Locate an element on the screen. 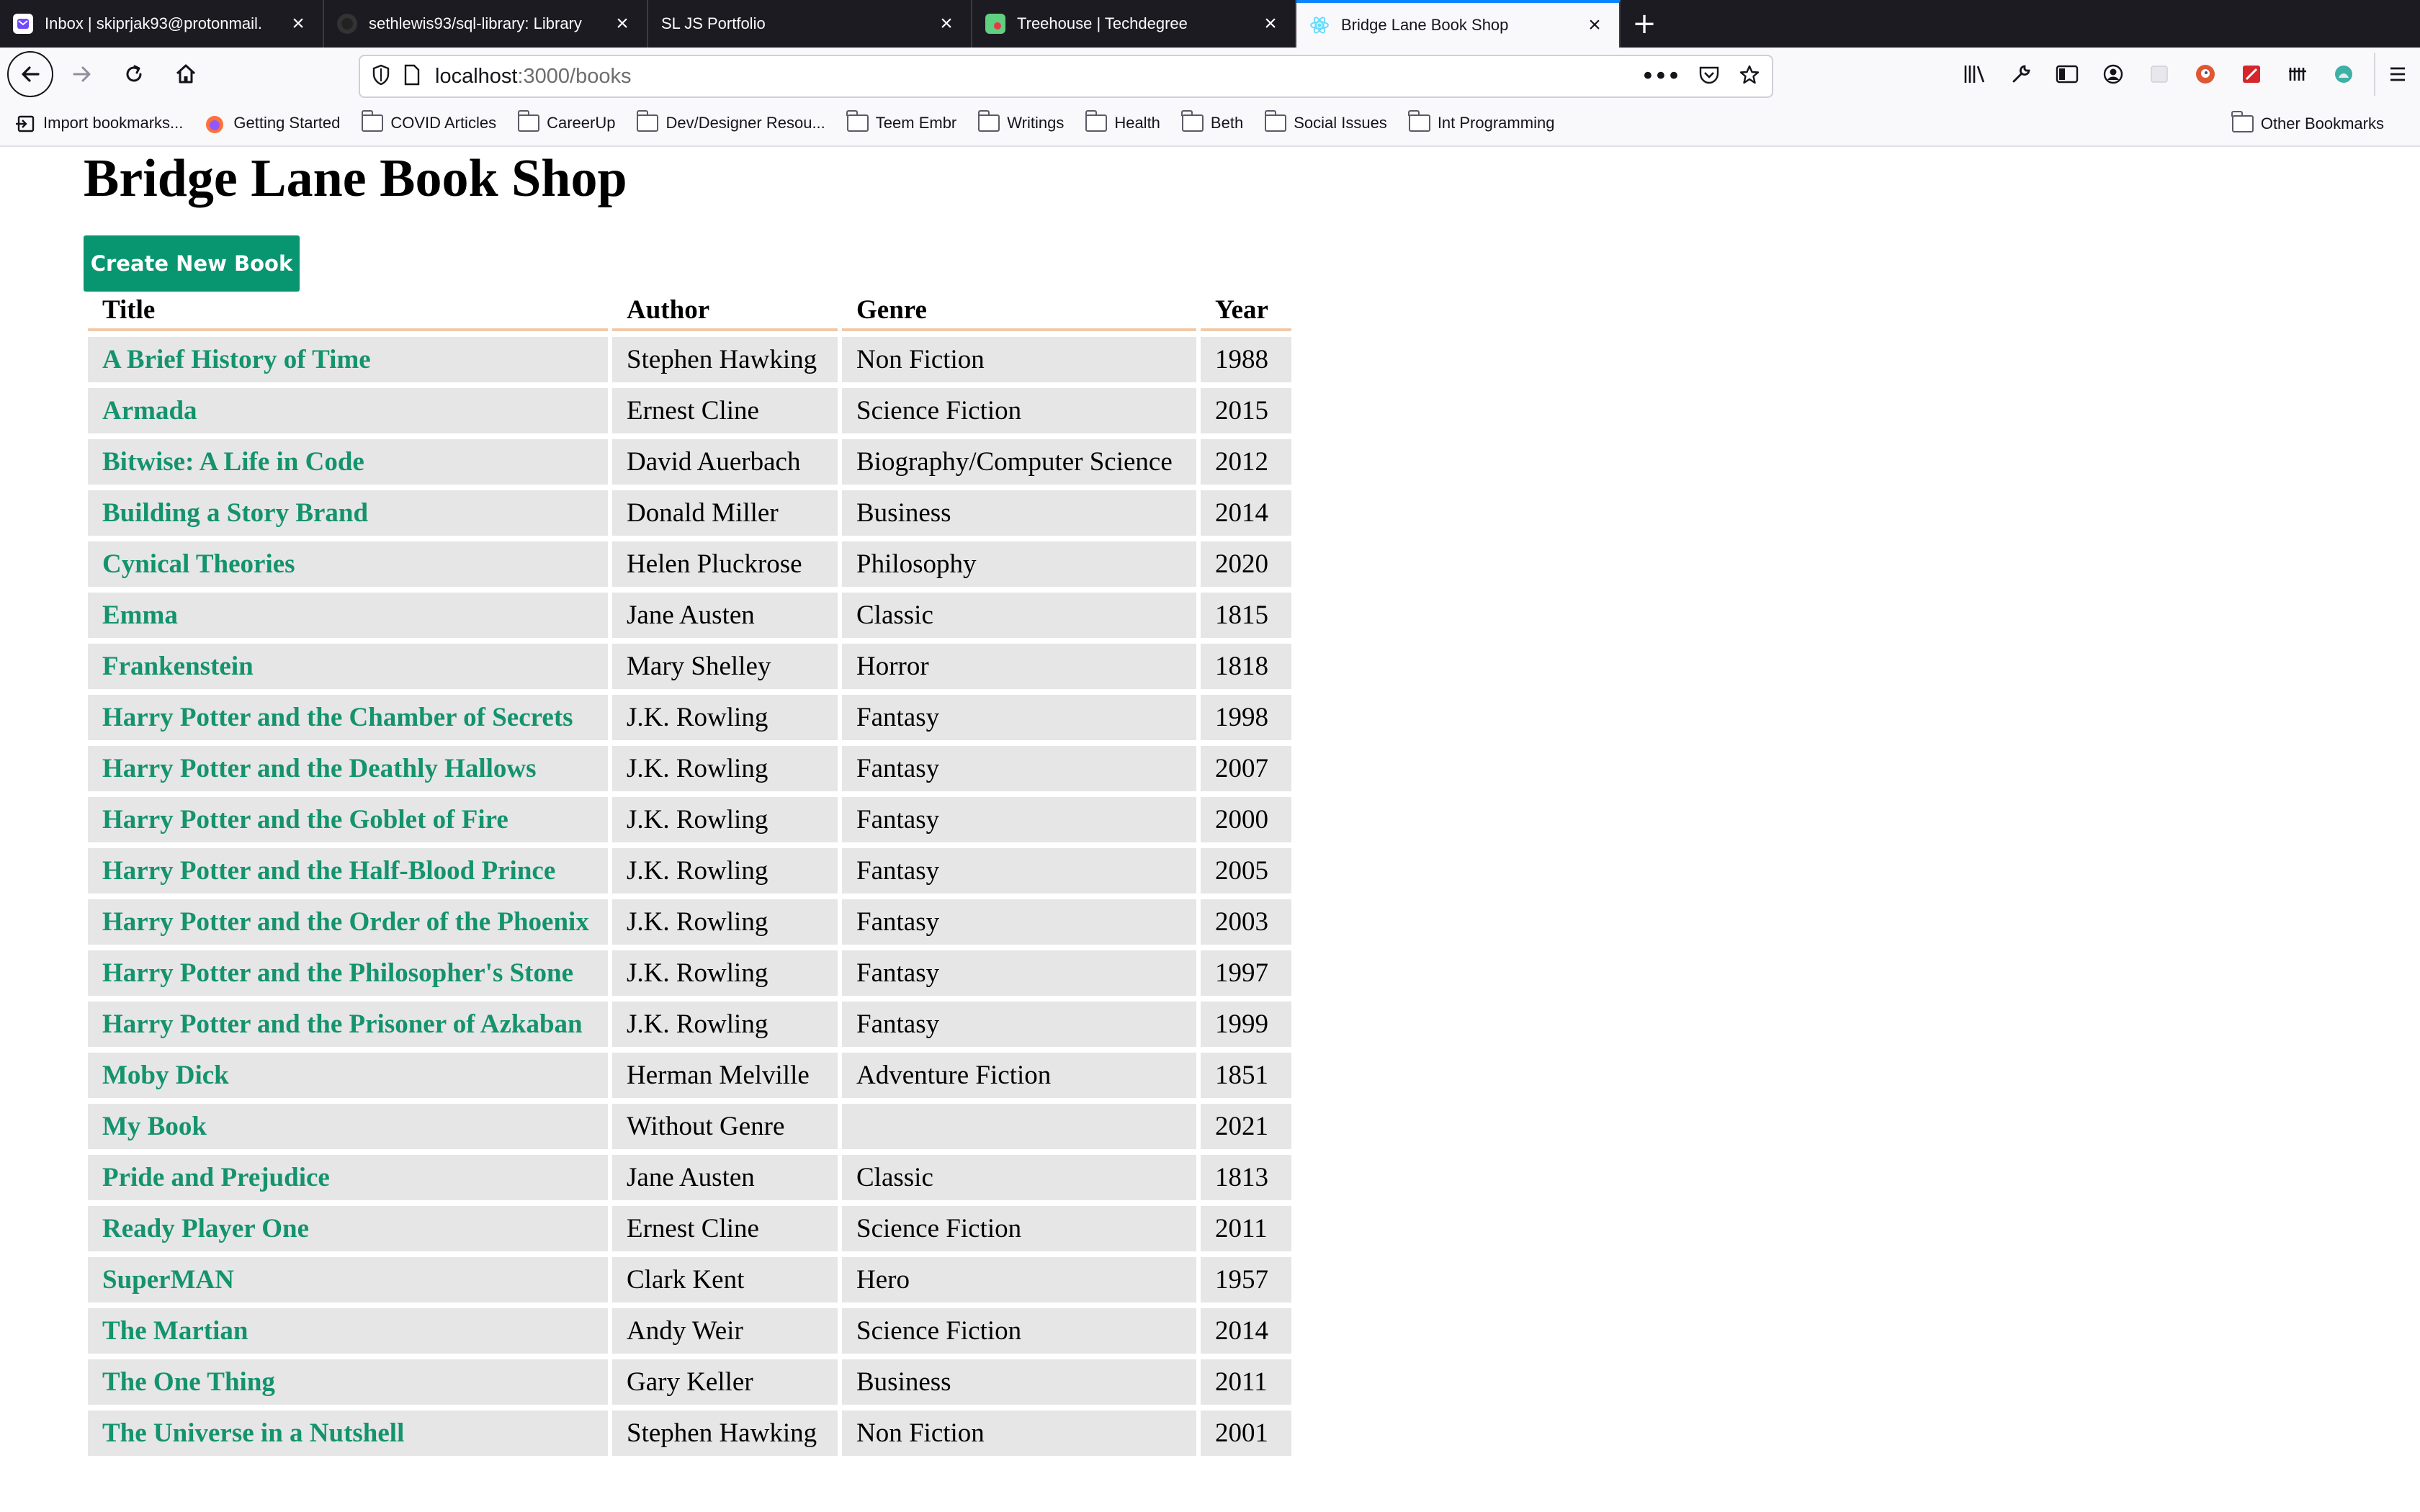 Image resolution: width=2420 pixels, height=1512 pixels. book-title-link: Harry Potter and the Goblet of Fire is located at coordinates (305, 819).